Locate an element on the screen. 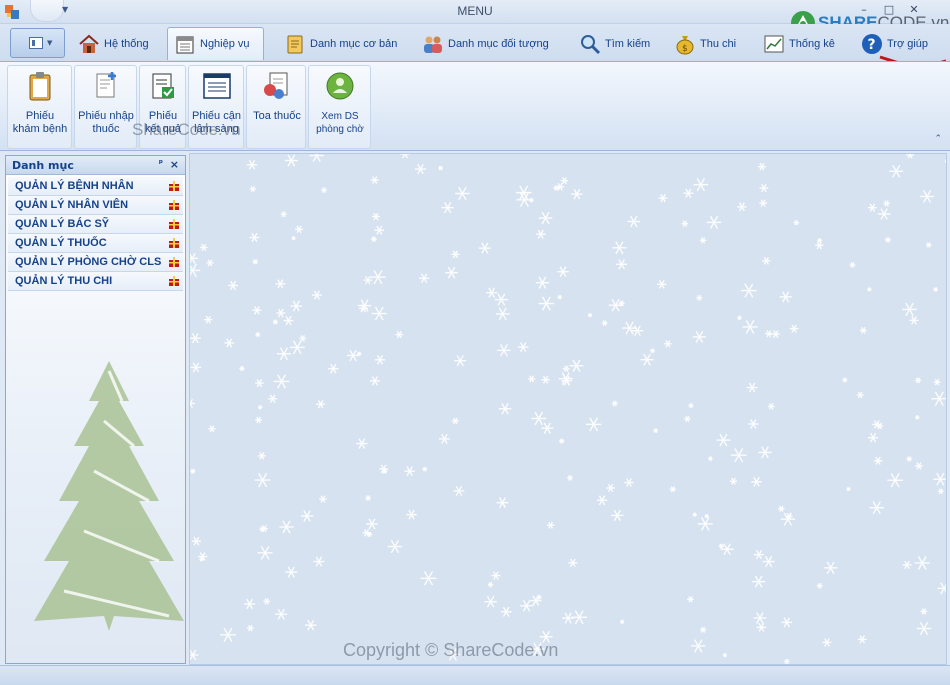 The image size is (950, 685). tab-nghiep-vu: Nghiệp vụ is located at coordinates (215, 43).